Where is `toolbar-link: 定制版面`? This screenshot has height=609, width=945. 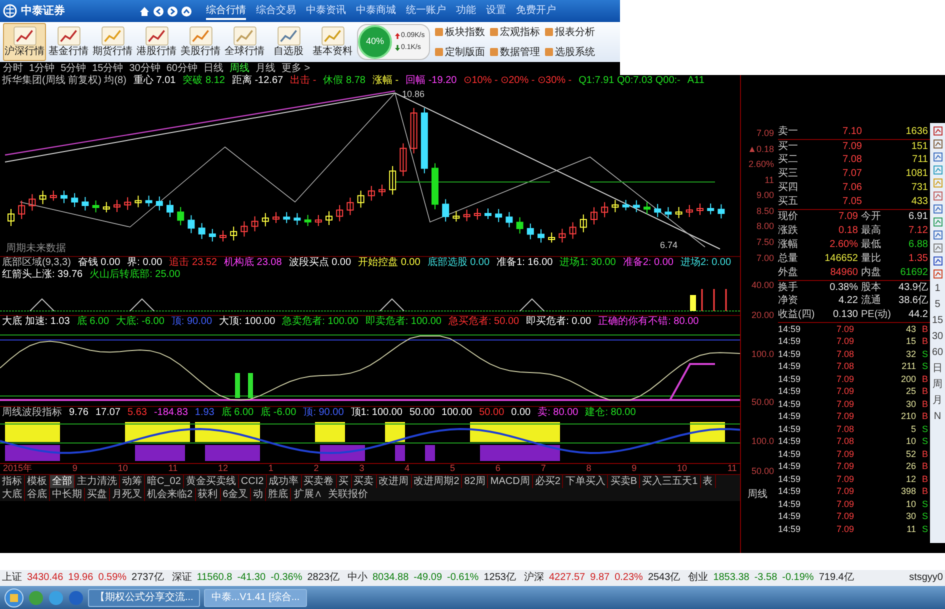
toolbar-link: 定制版面 is located at coordinates (459, 52).